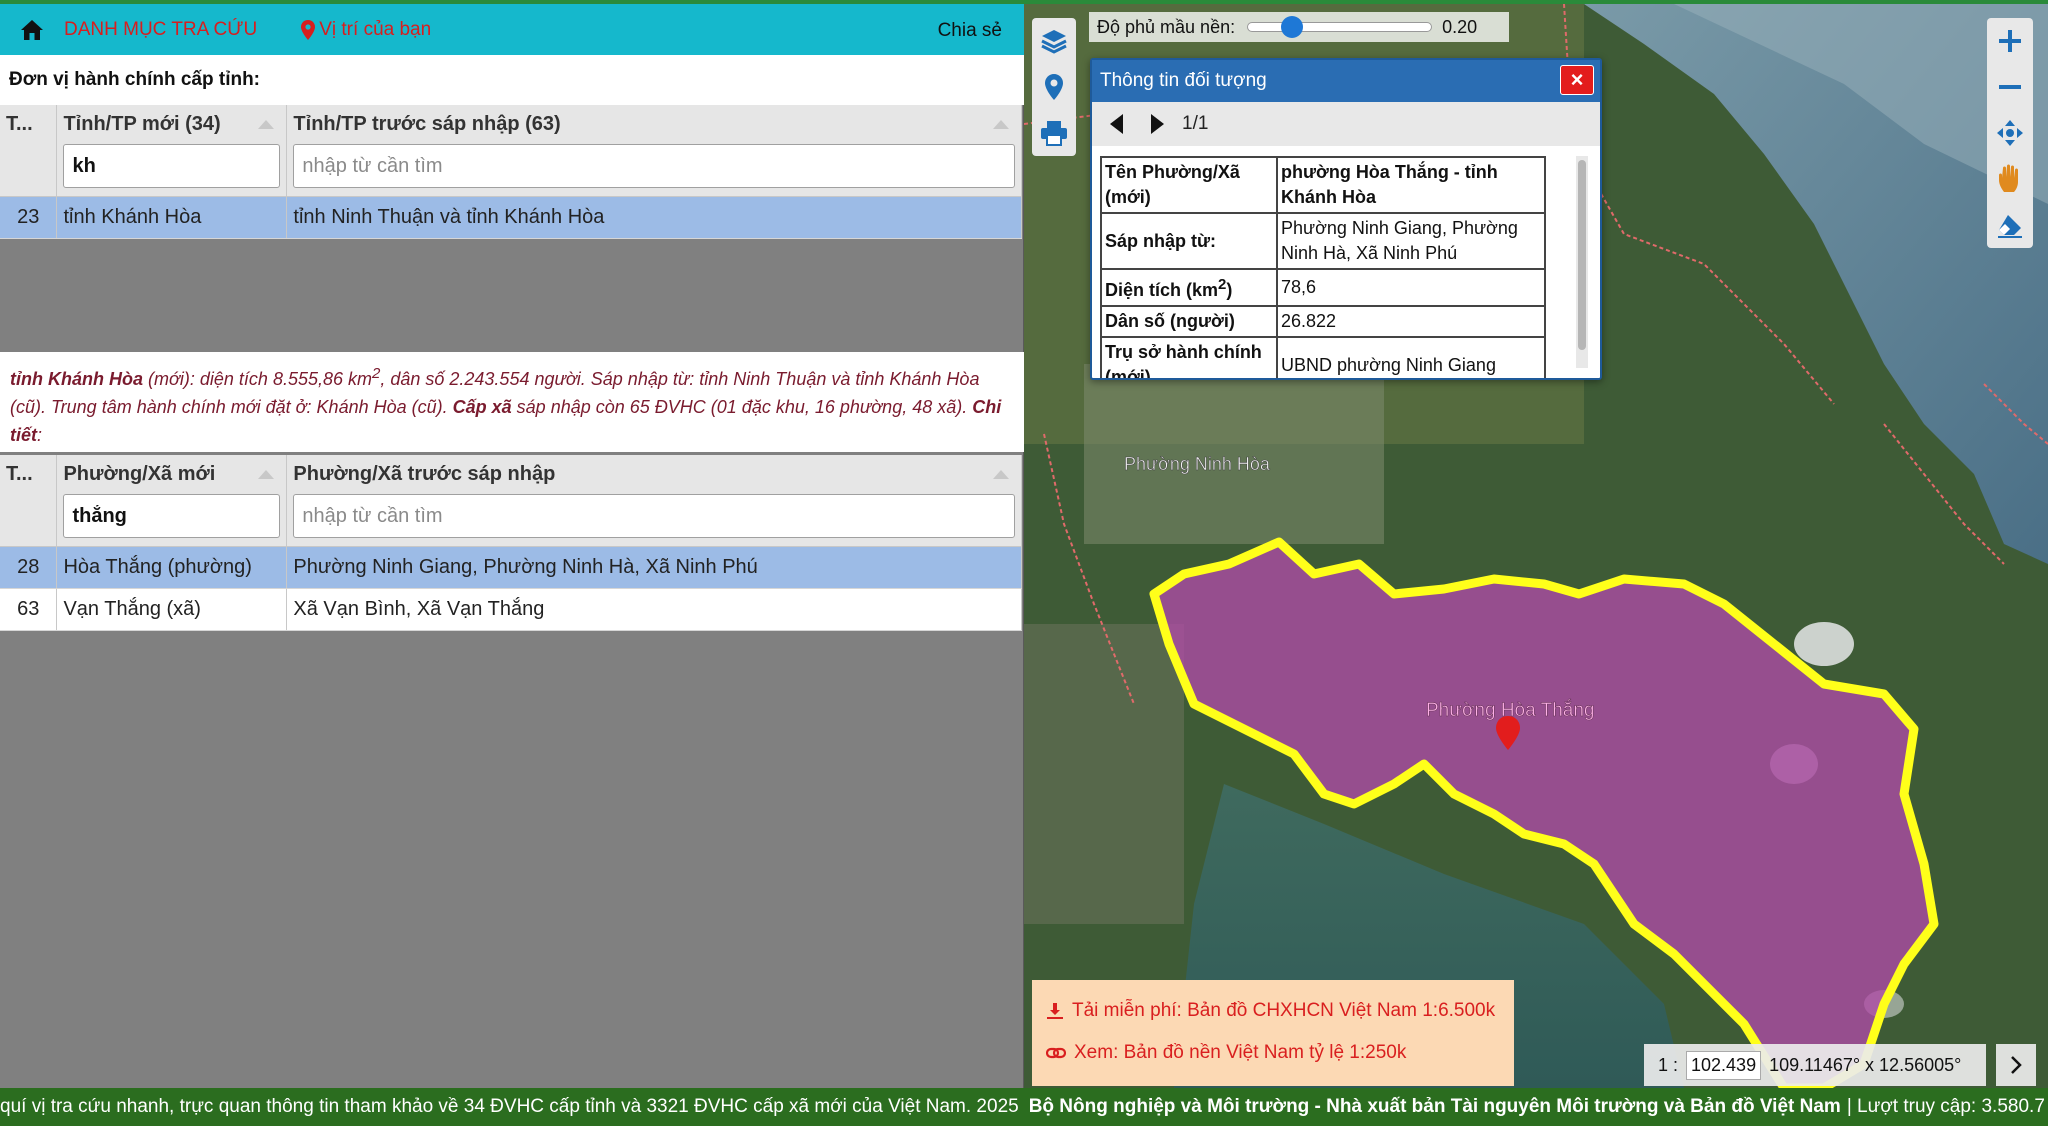 The width and height of the screenshot is (2048, 1126). Describe the element at coordinates (1054, 133) in the screenshot. I see `print-icon` at that location.